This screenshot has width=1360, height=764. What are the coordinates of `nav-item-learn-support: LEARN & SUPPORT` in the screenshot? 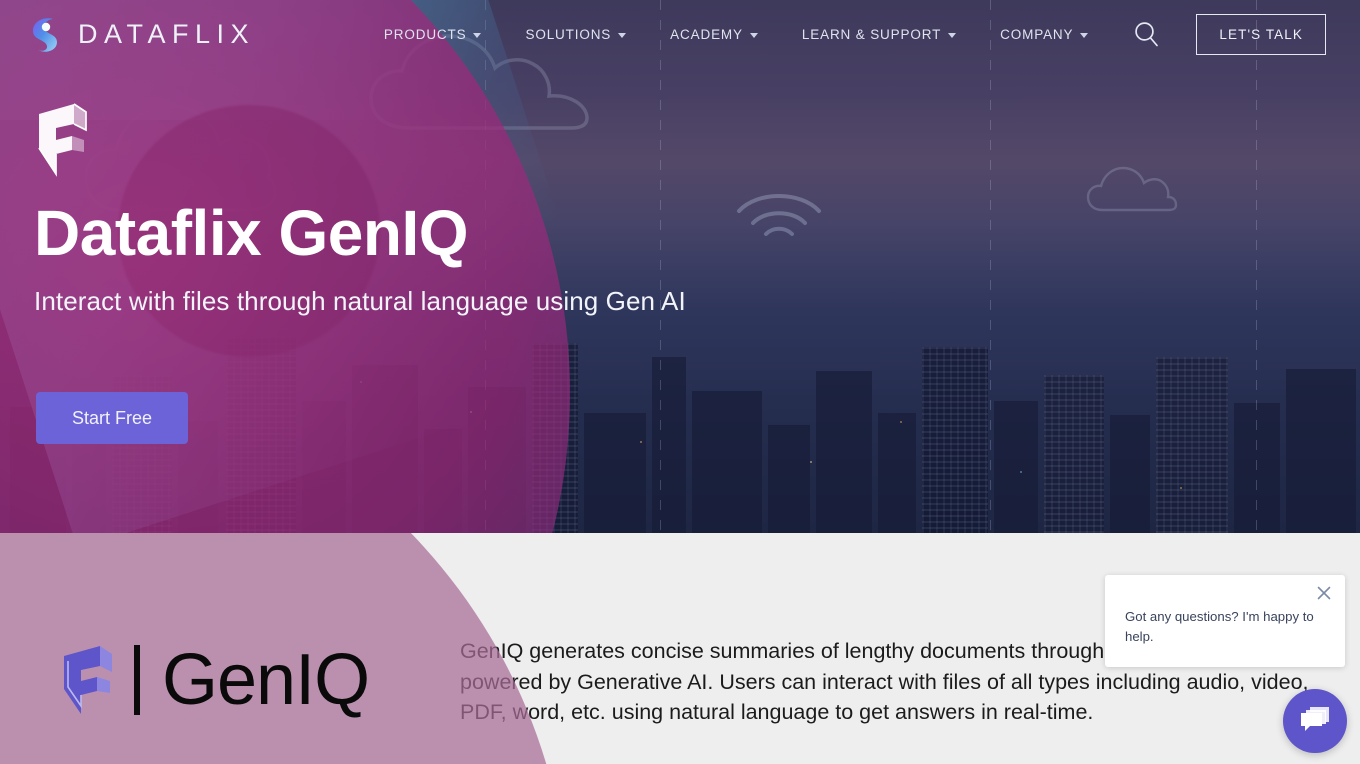 It's located at (879, 34).